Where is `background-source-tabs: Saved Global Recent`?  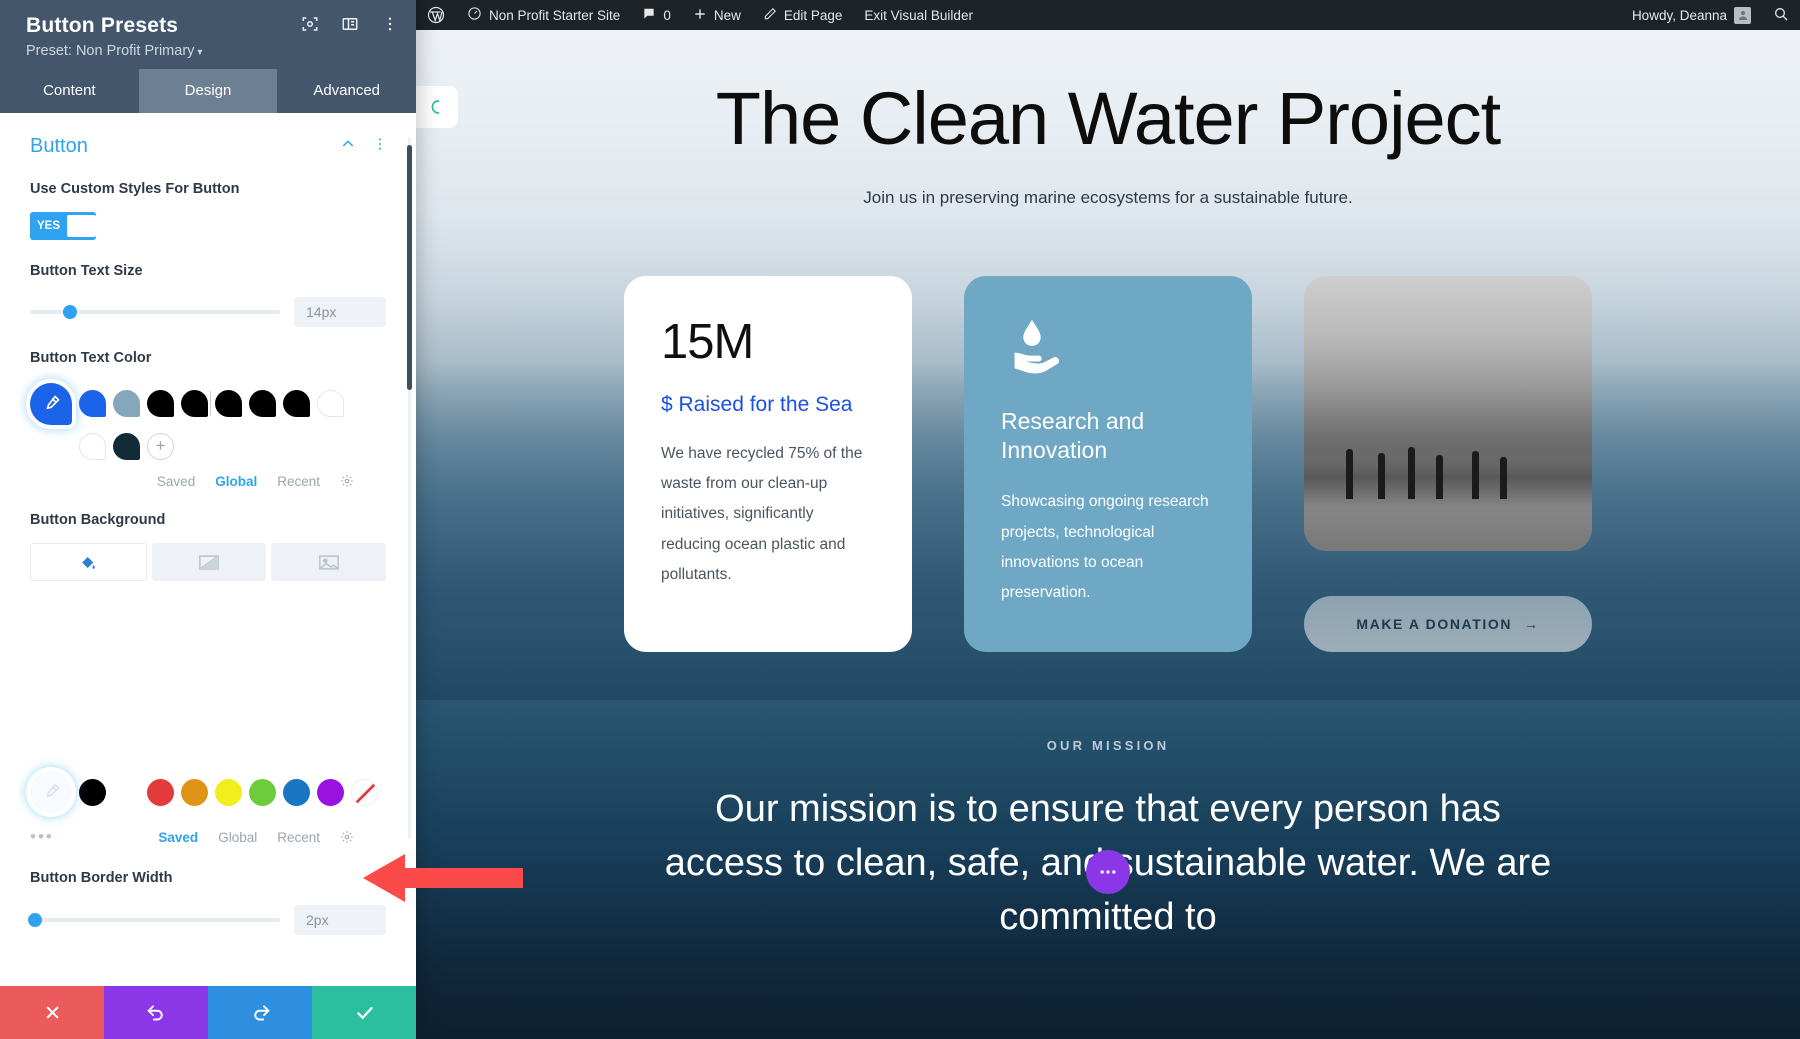 background-source-tabs: Saved Global Recent is located at coordinates (256, 837).